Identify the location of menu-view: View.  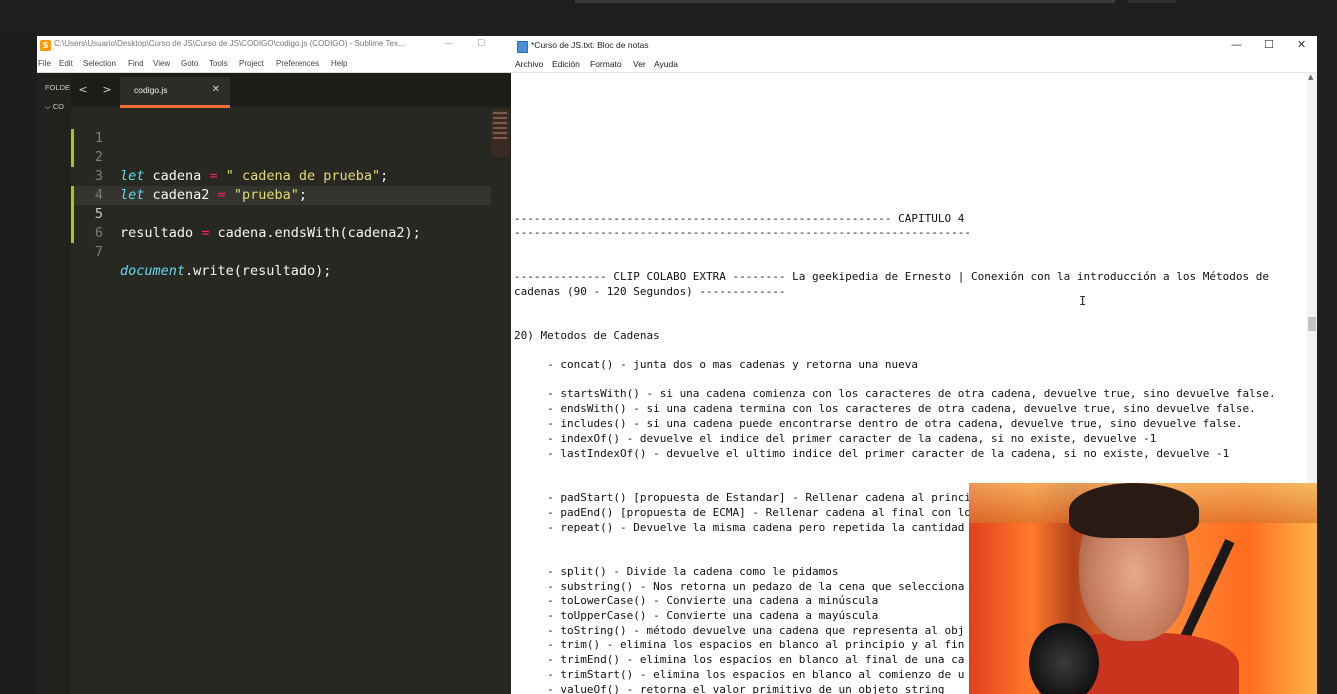
(161, 63).